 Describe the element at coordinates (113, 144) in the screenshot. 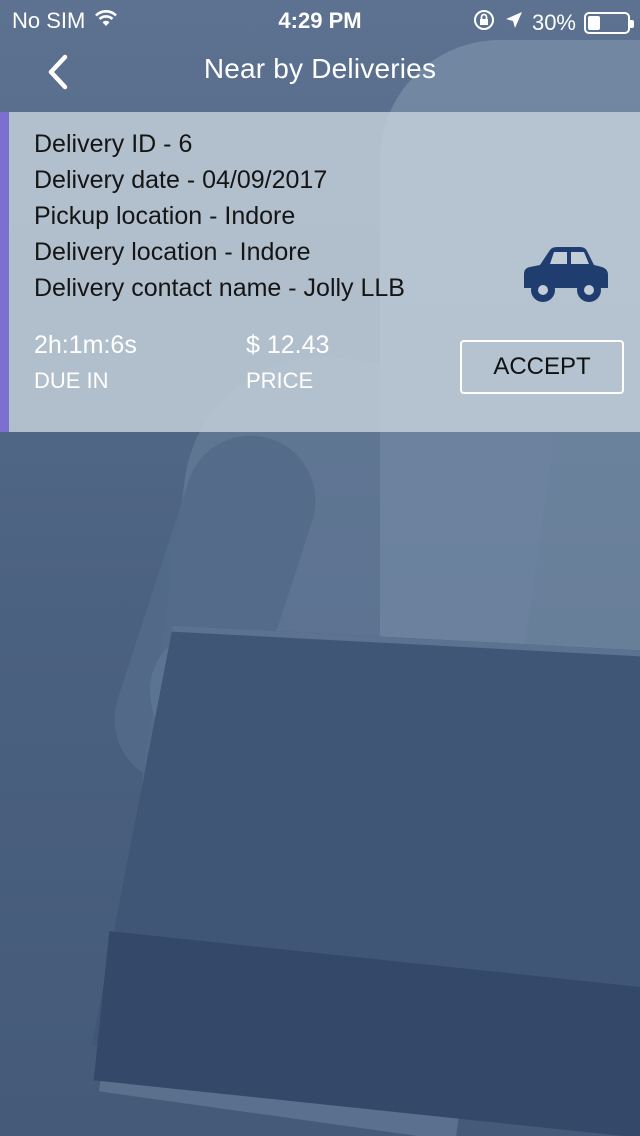

I see `delivery-id: Delivery ID - 6` at that location.